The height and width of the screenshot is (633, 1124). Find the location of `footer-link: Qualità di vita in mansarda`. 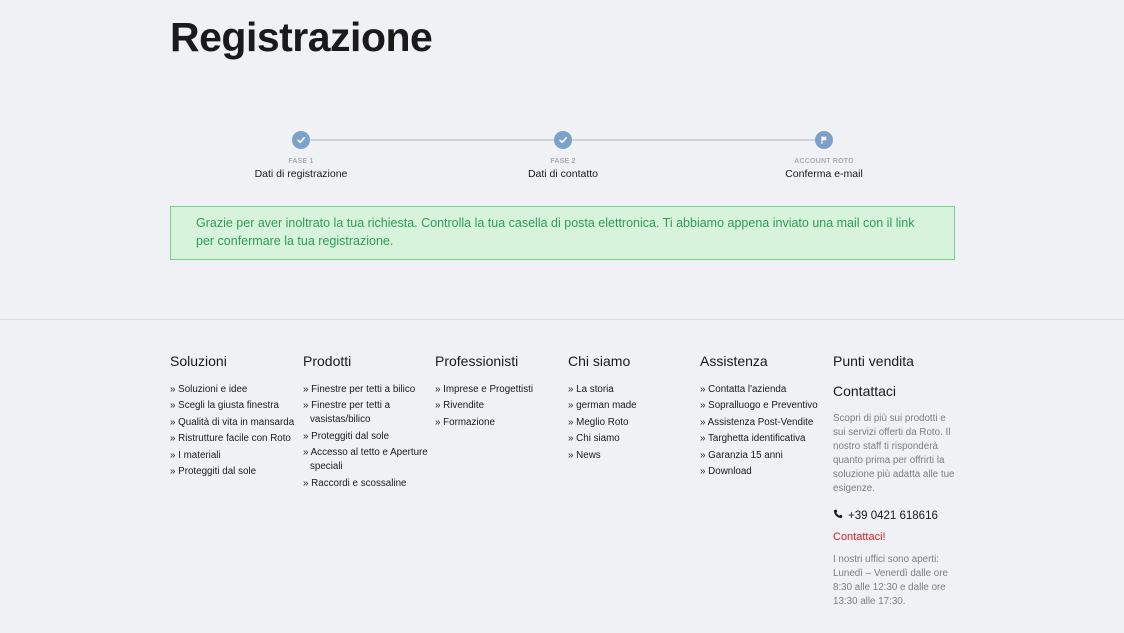

footer-link: Qualità di vita in mansarda is located at coordinates (232, 423).